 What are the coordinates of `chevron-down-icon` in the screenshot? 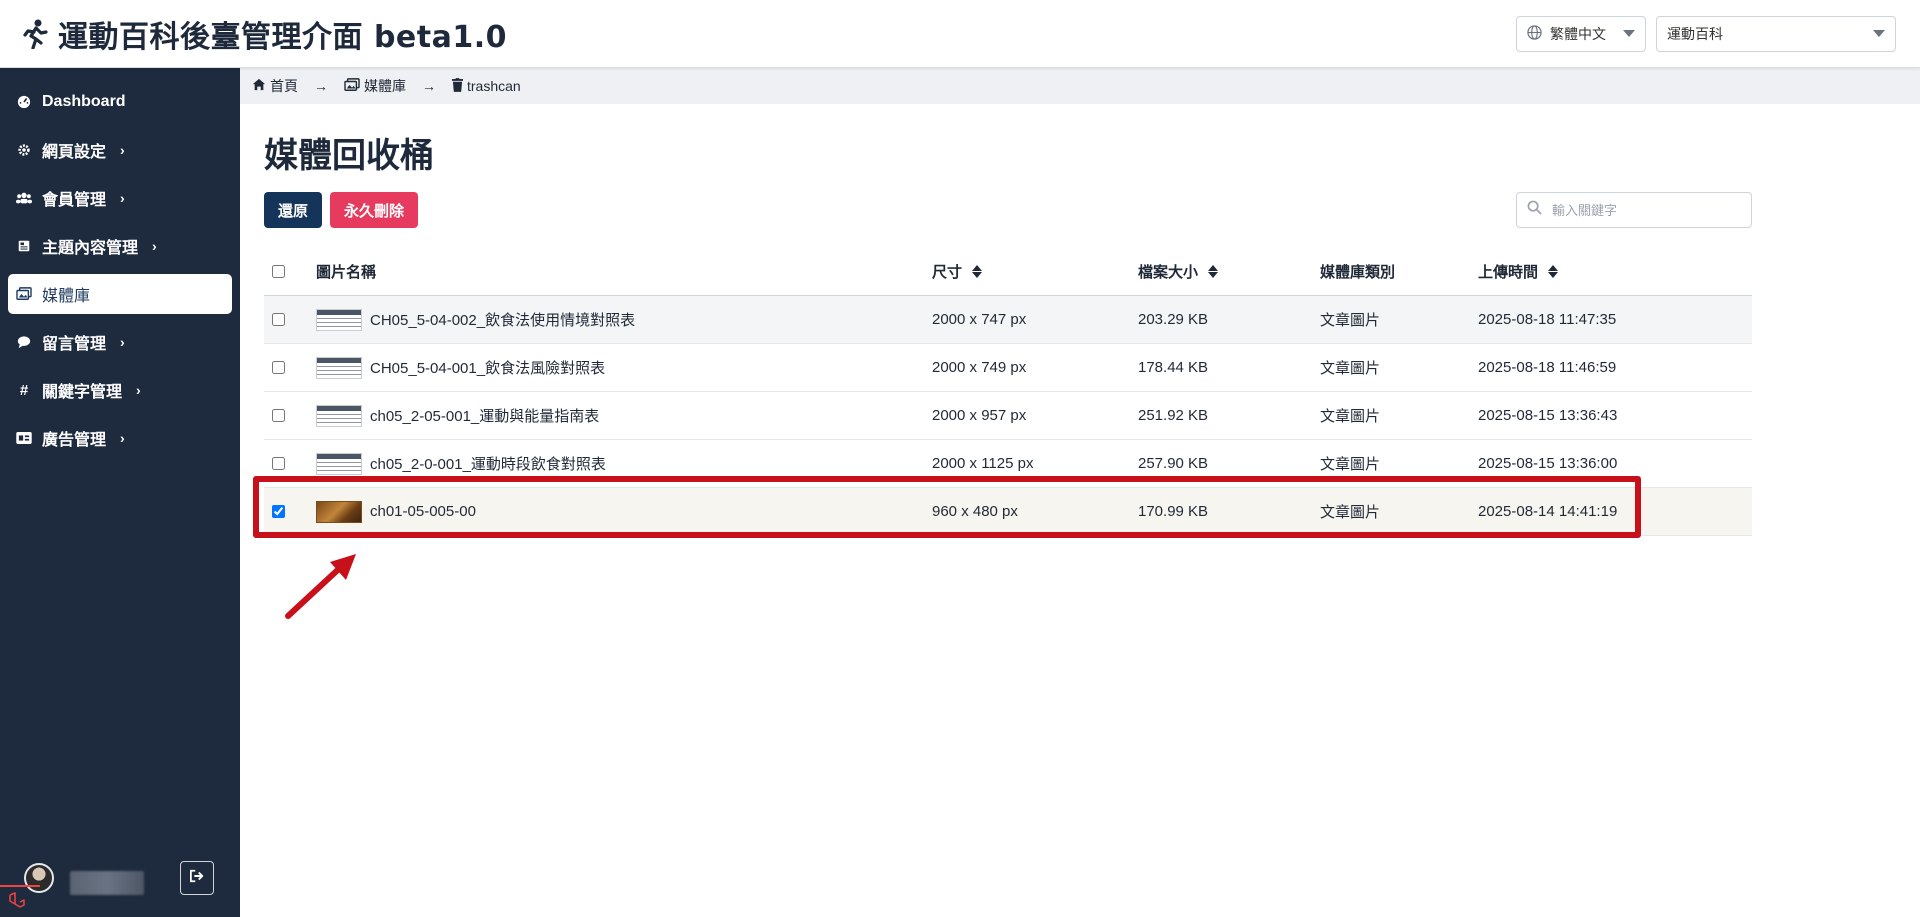 It's located at (1879, 33).